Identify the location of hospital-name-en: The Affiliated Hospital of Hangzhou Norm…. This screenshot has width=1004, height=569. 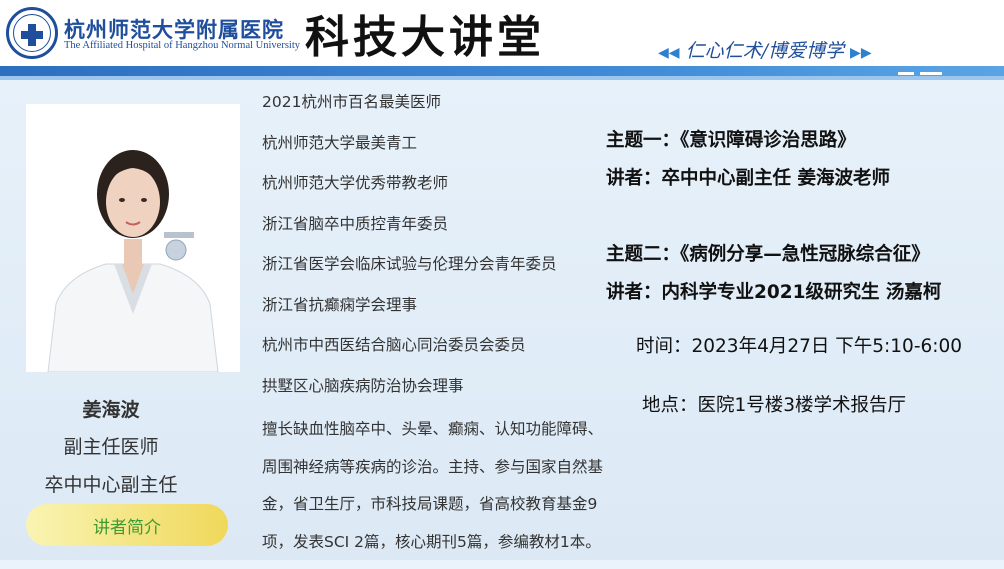
(182, 45).